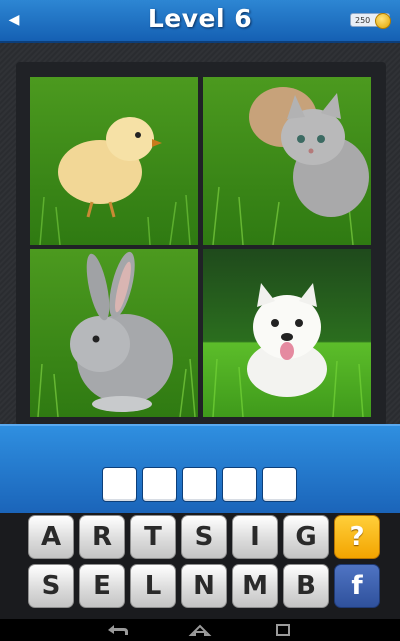  I want to click on top-bar: ◀ Level 6 250, so click(200, 21).